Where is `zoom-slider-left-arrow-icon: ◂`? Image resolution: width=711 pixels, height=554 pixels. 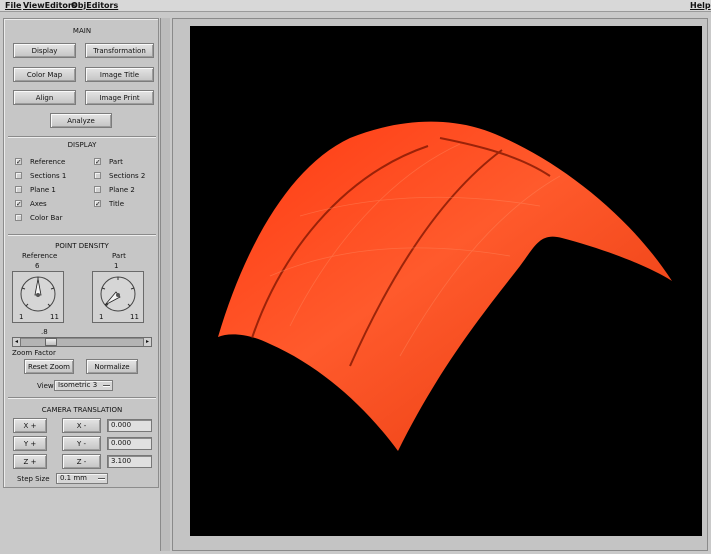
zoom-slider-left-arrow-icon: ◂ is located at coordinates (17, 342).